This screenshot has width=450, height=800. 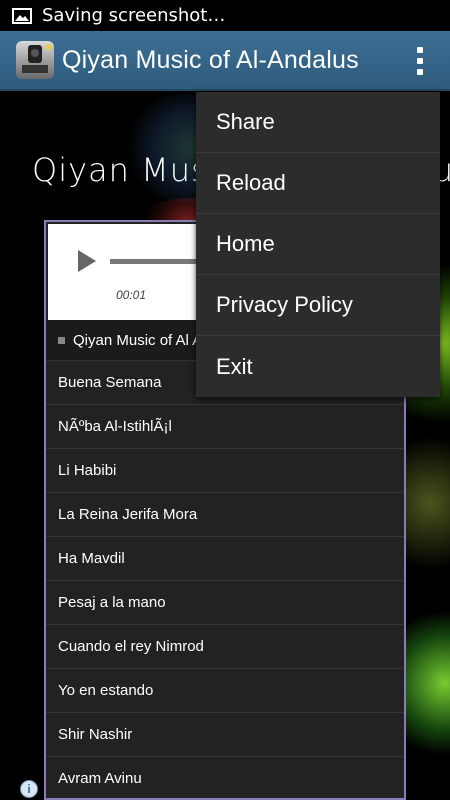 I want to click on app-title: Qiyan Music of Al-Andalus, so click(x=210, y=59).